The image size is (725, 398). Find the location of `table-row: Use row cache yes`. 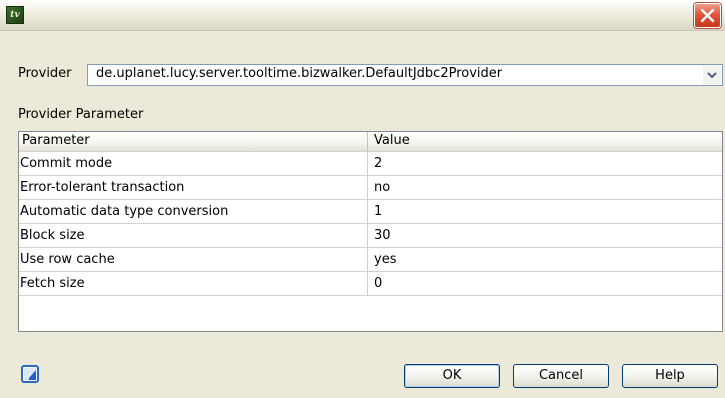

table-row: Use row cache yes is located at coordinates (370, 260).